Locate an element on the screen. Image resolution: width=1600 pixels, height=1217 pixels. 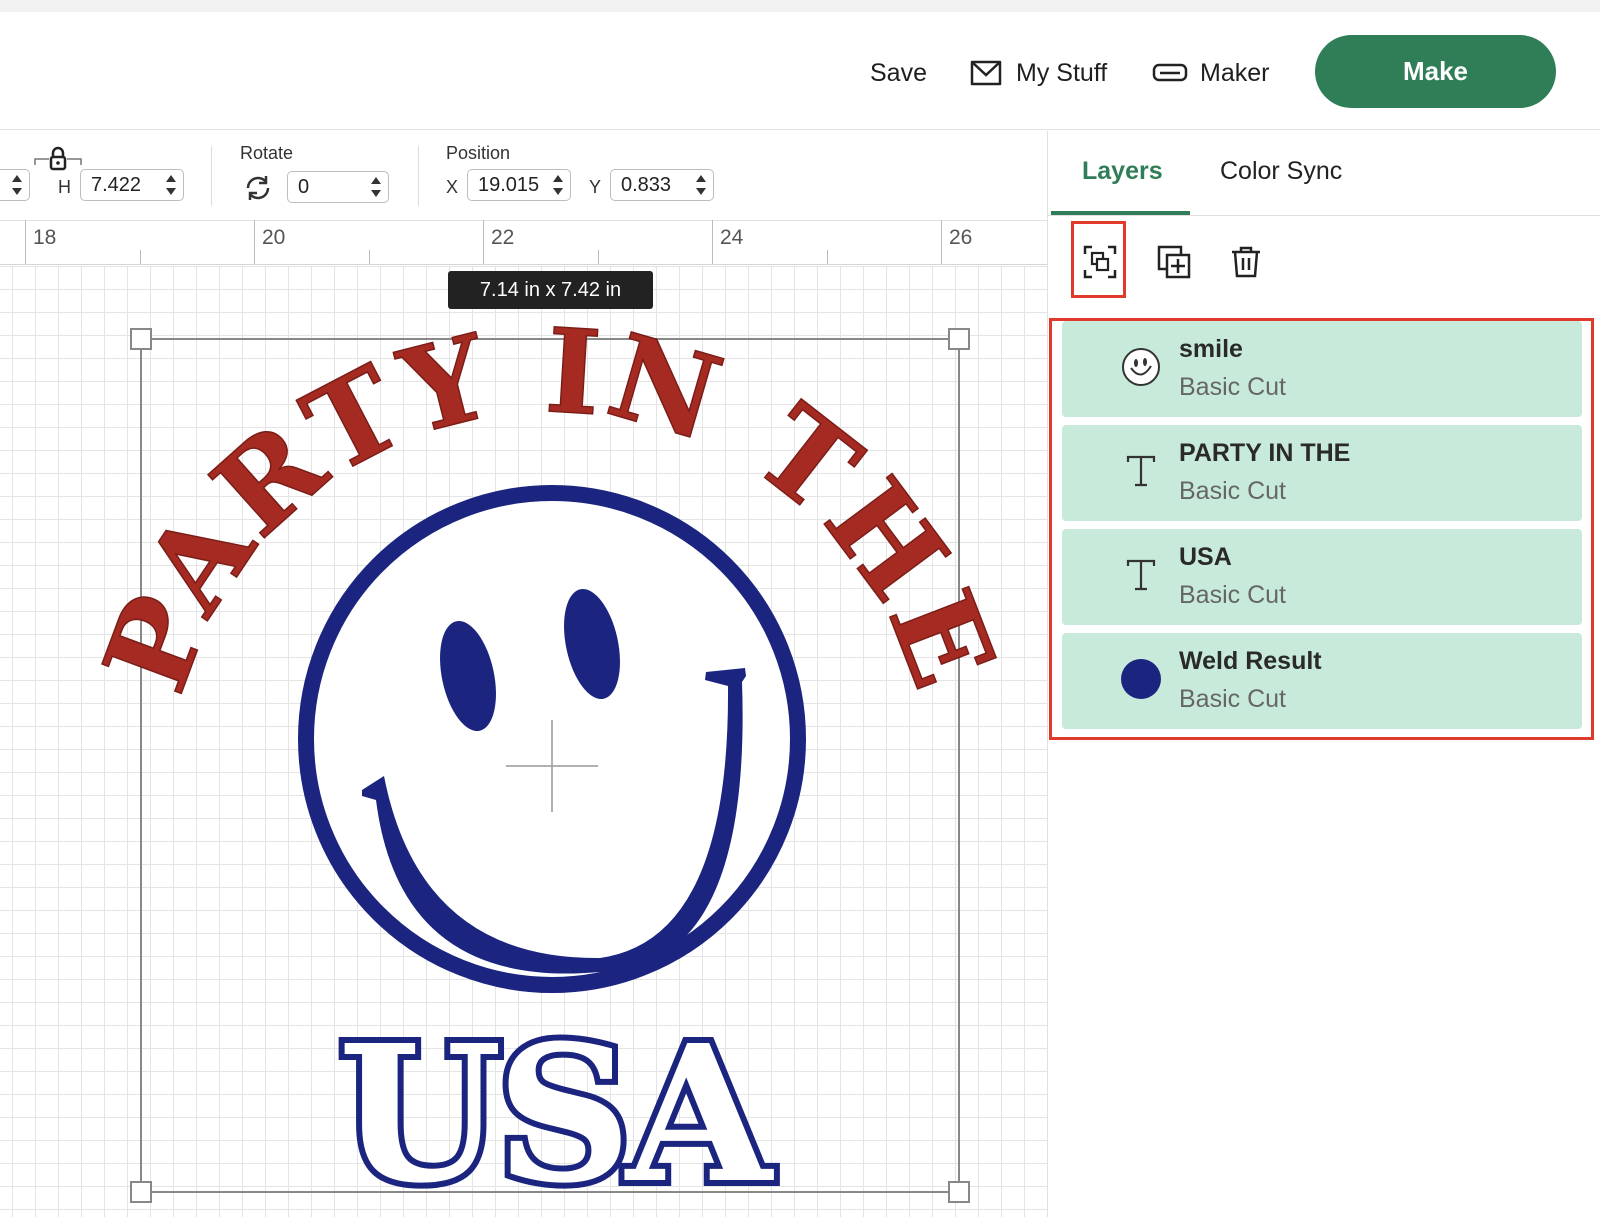
x-value: 19.015 is located at coordinates (509, 184).